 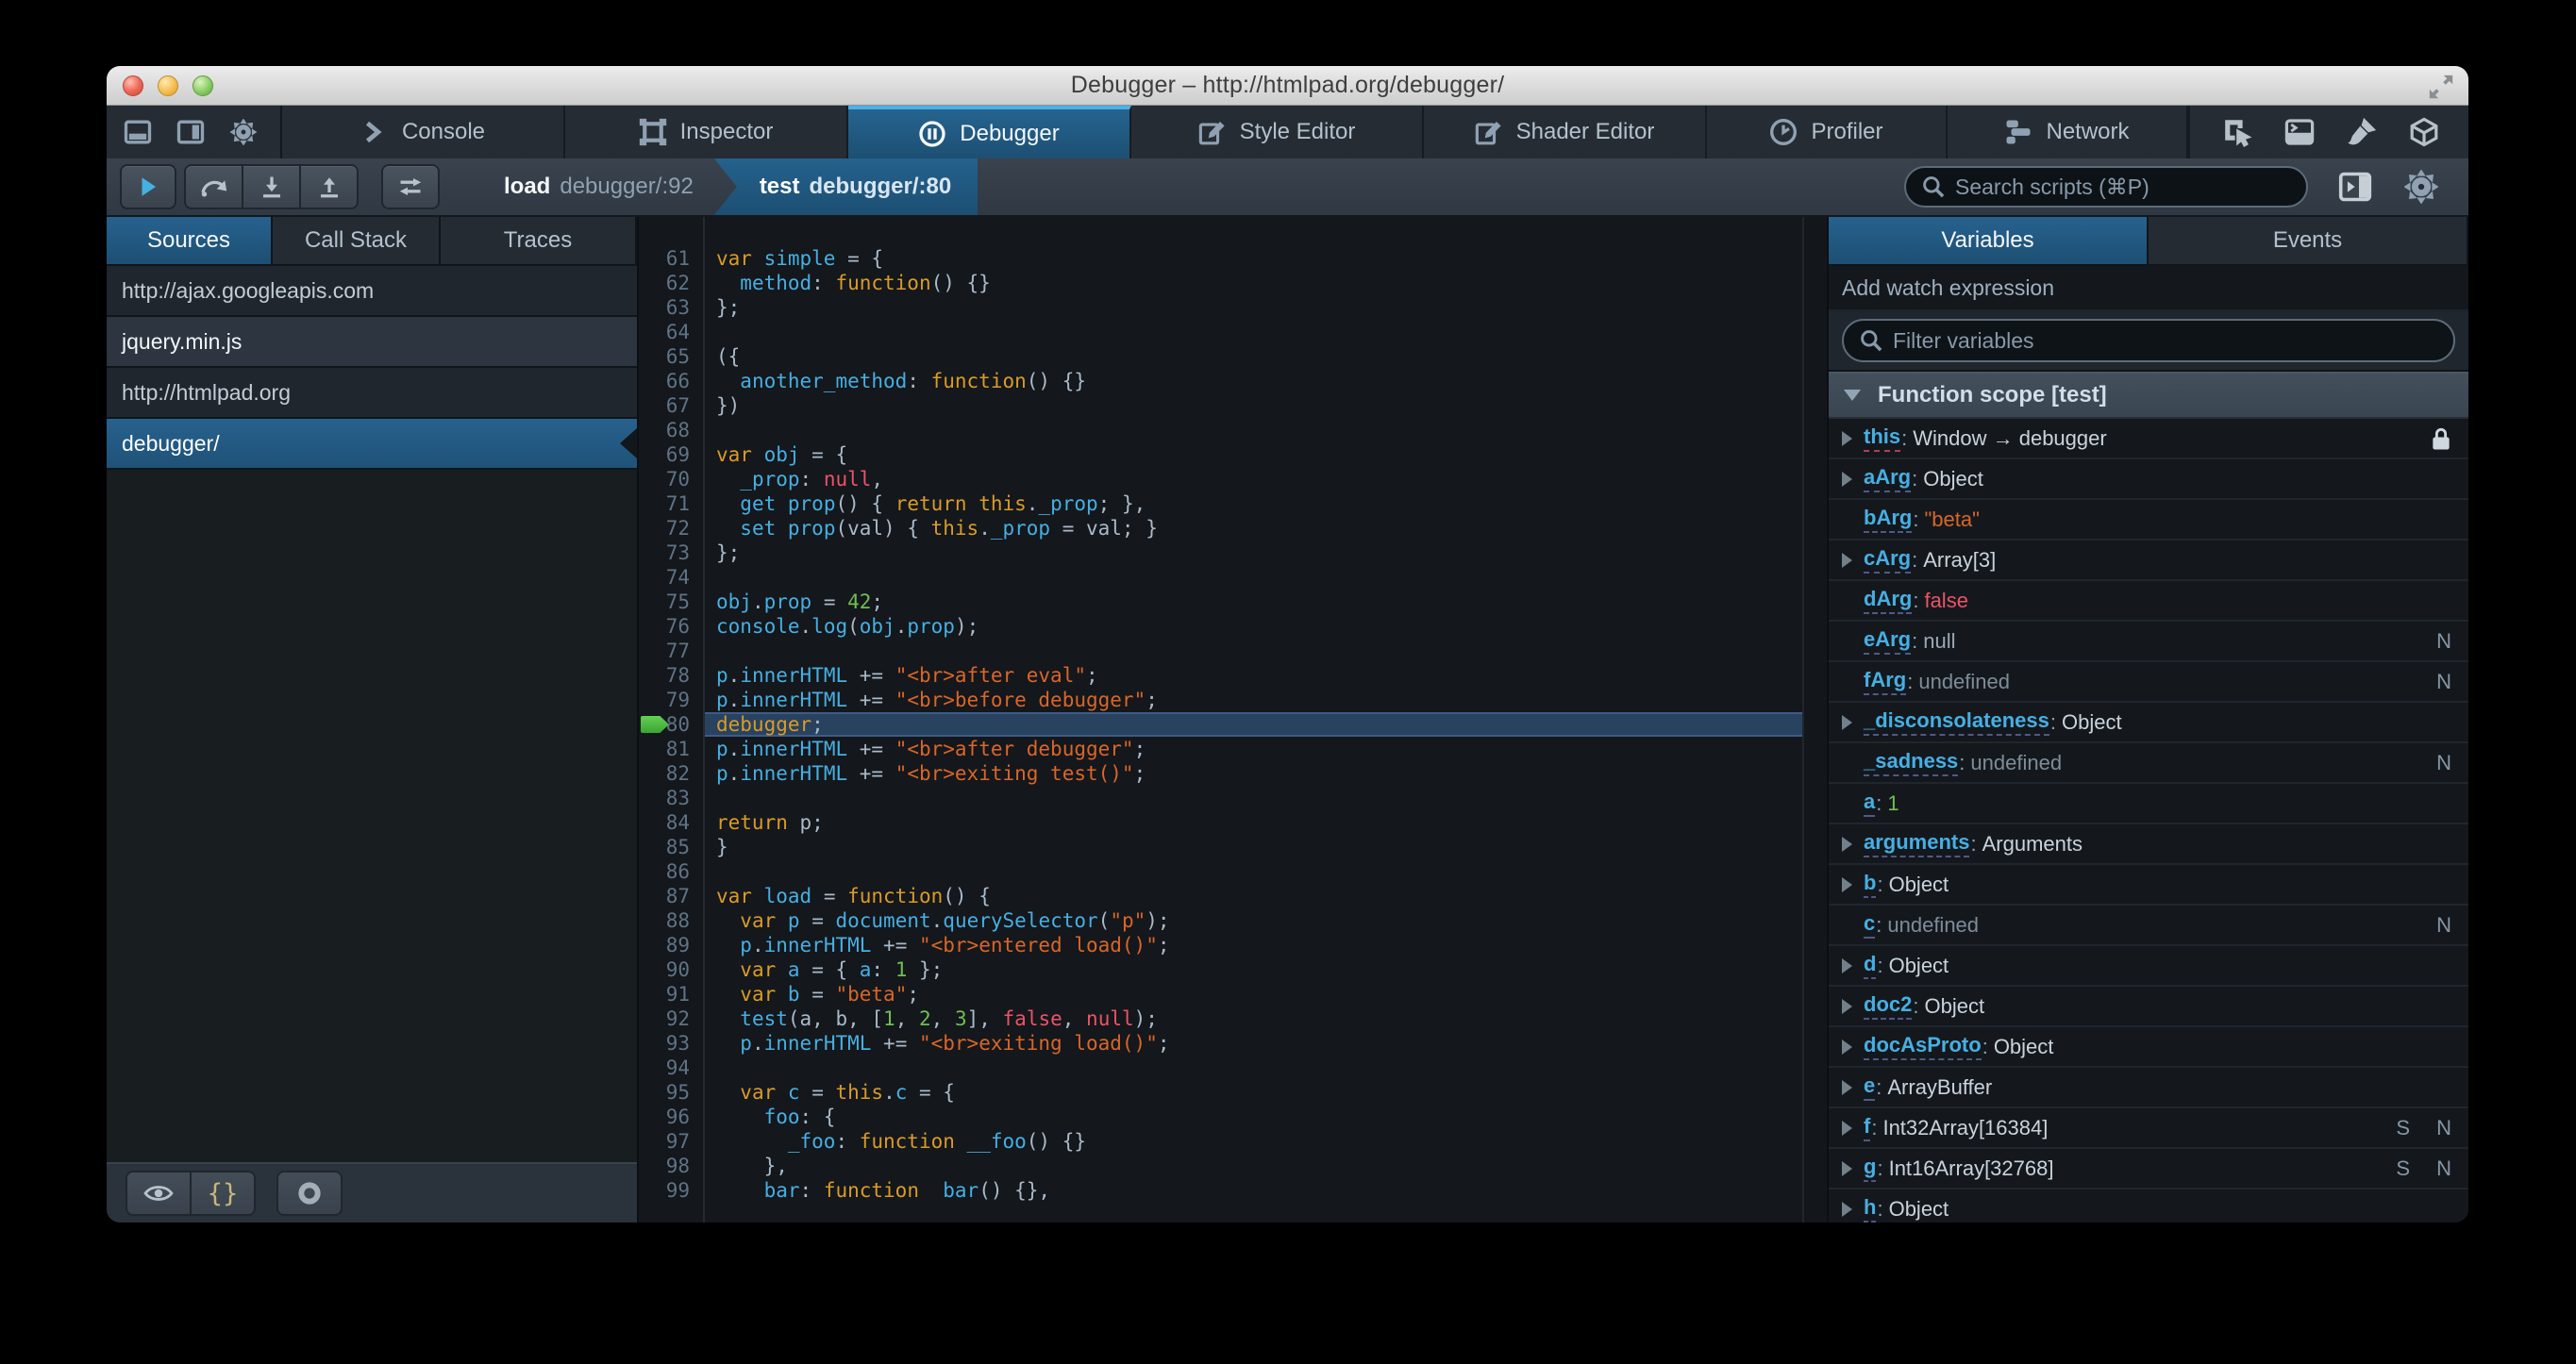 What do you see at coordinates (372, 393) in the screenshot?
I see `source-item: http://htmlpad.org` at bounding box center [372, 393].